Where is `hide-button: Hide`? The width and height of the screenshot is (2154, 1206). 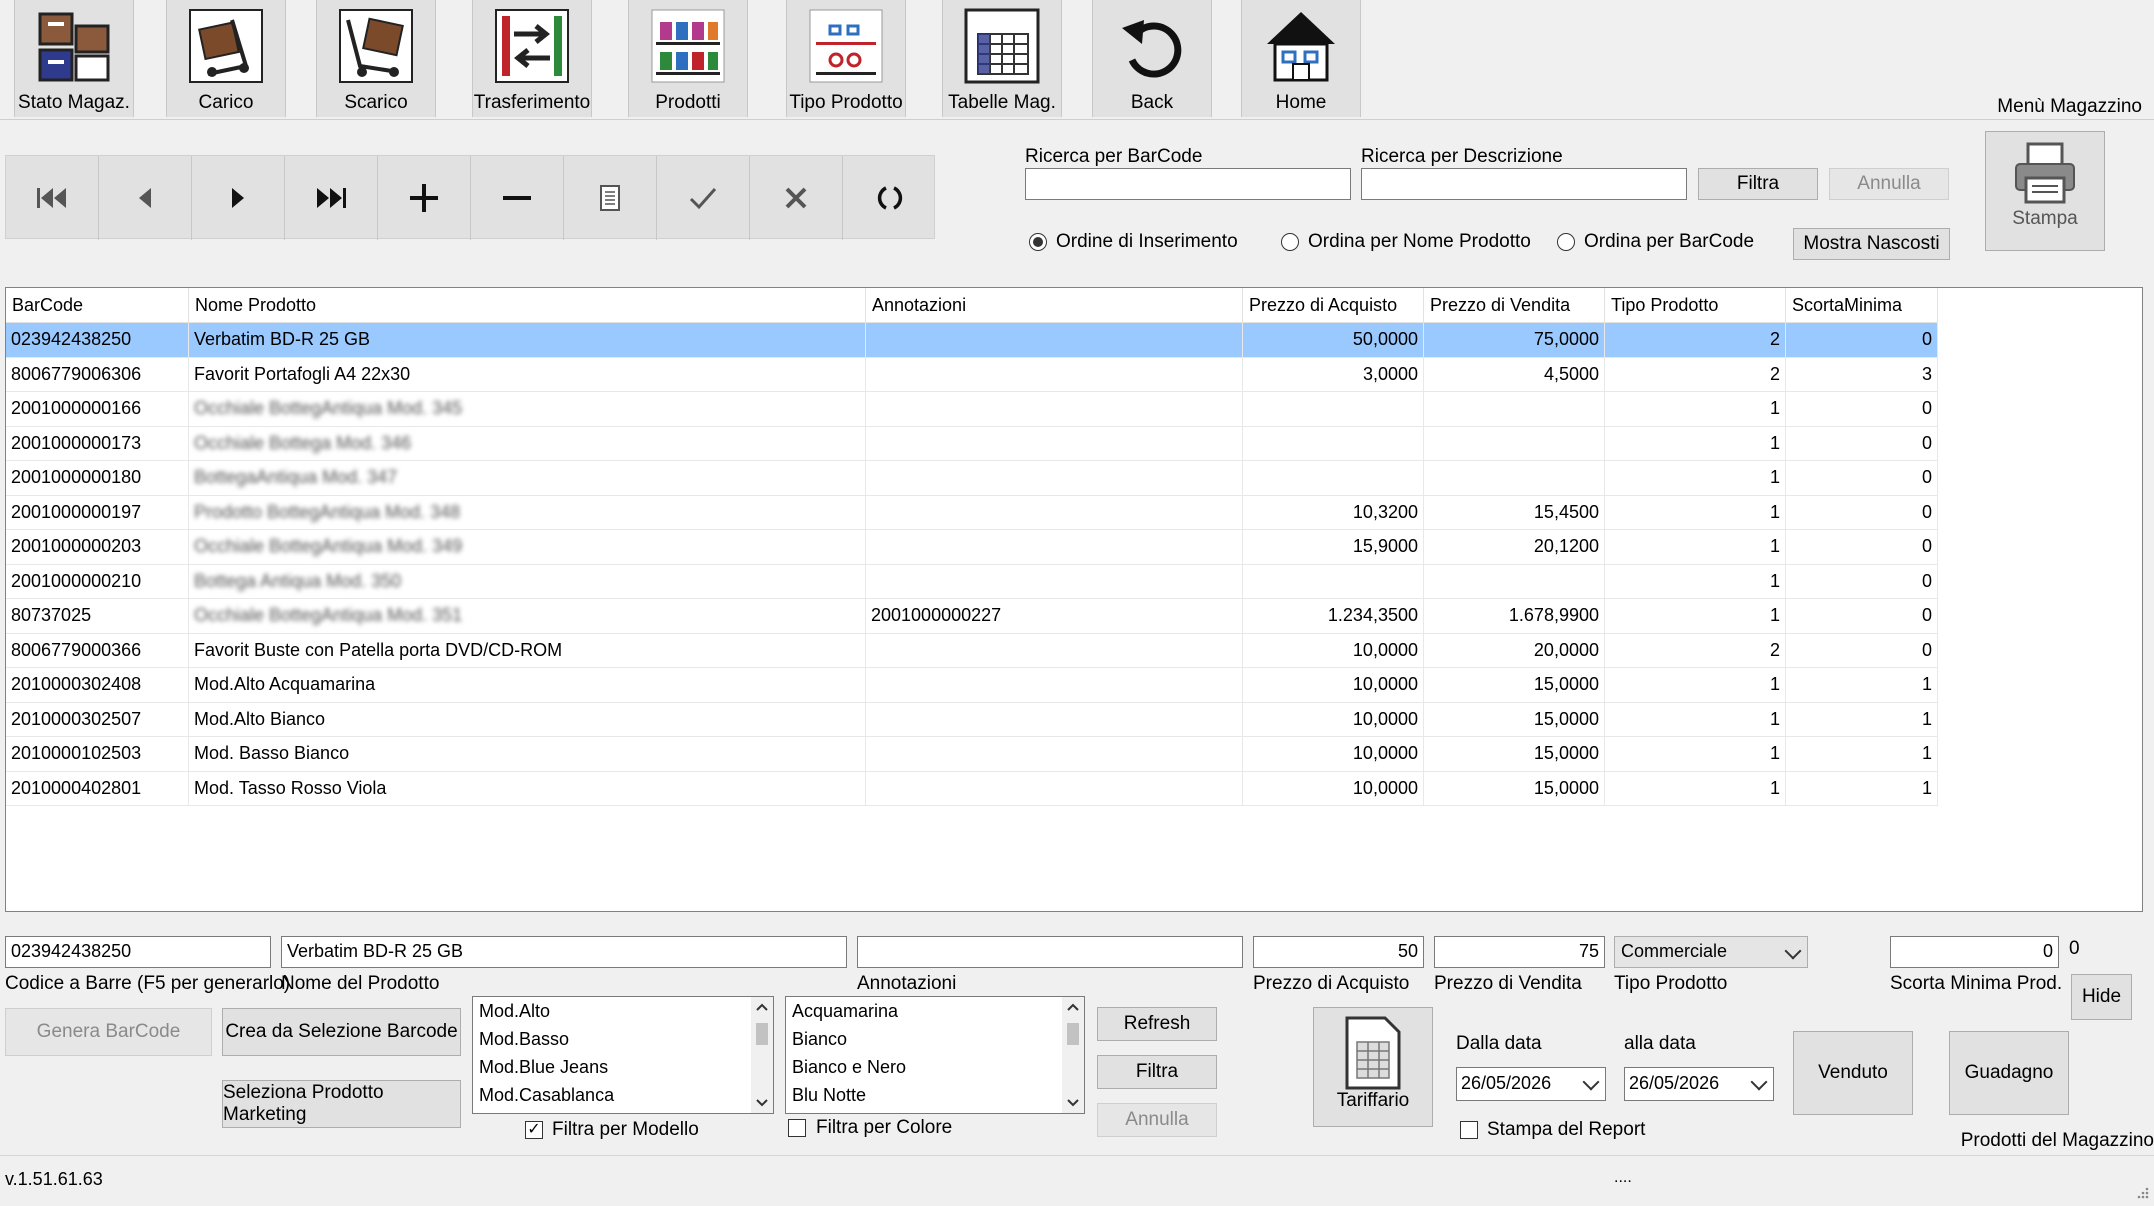
hide-button: Hide is located at coordinates (2101, 997).